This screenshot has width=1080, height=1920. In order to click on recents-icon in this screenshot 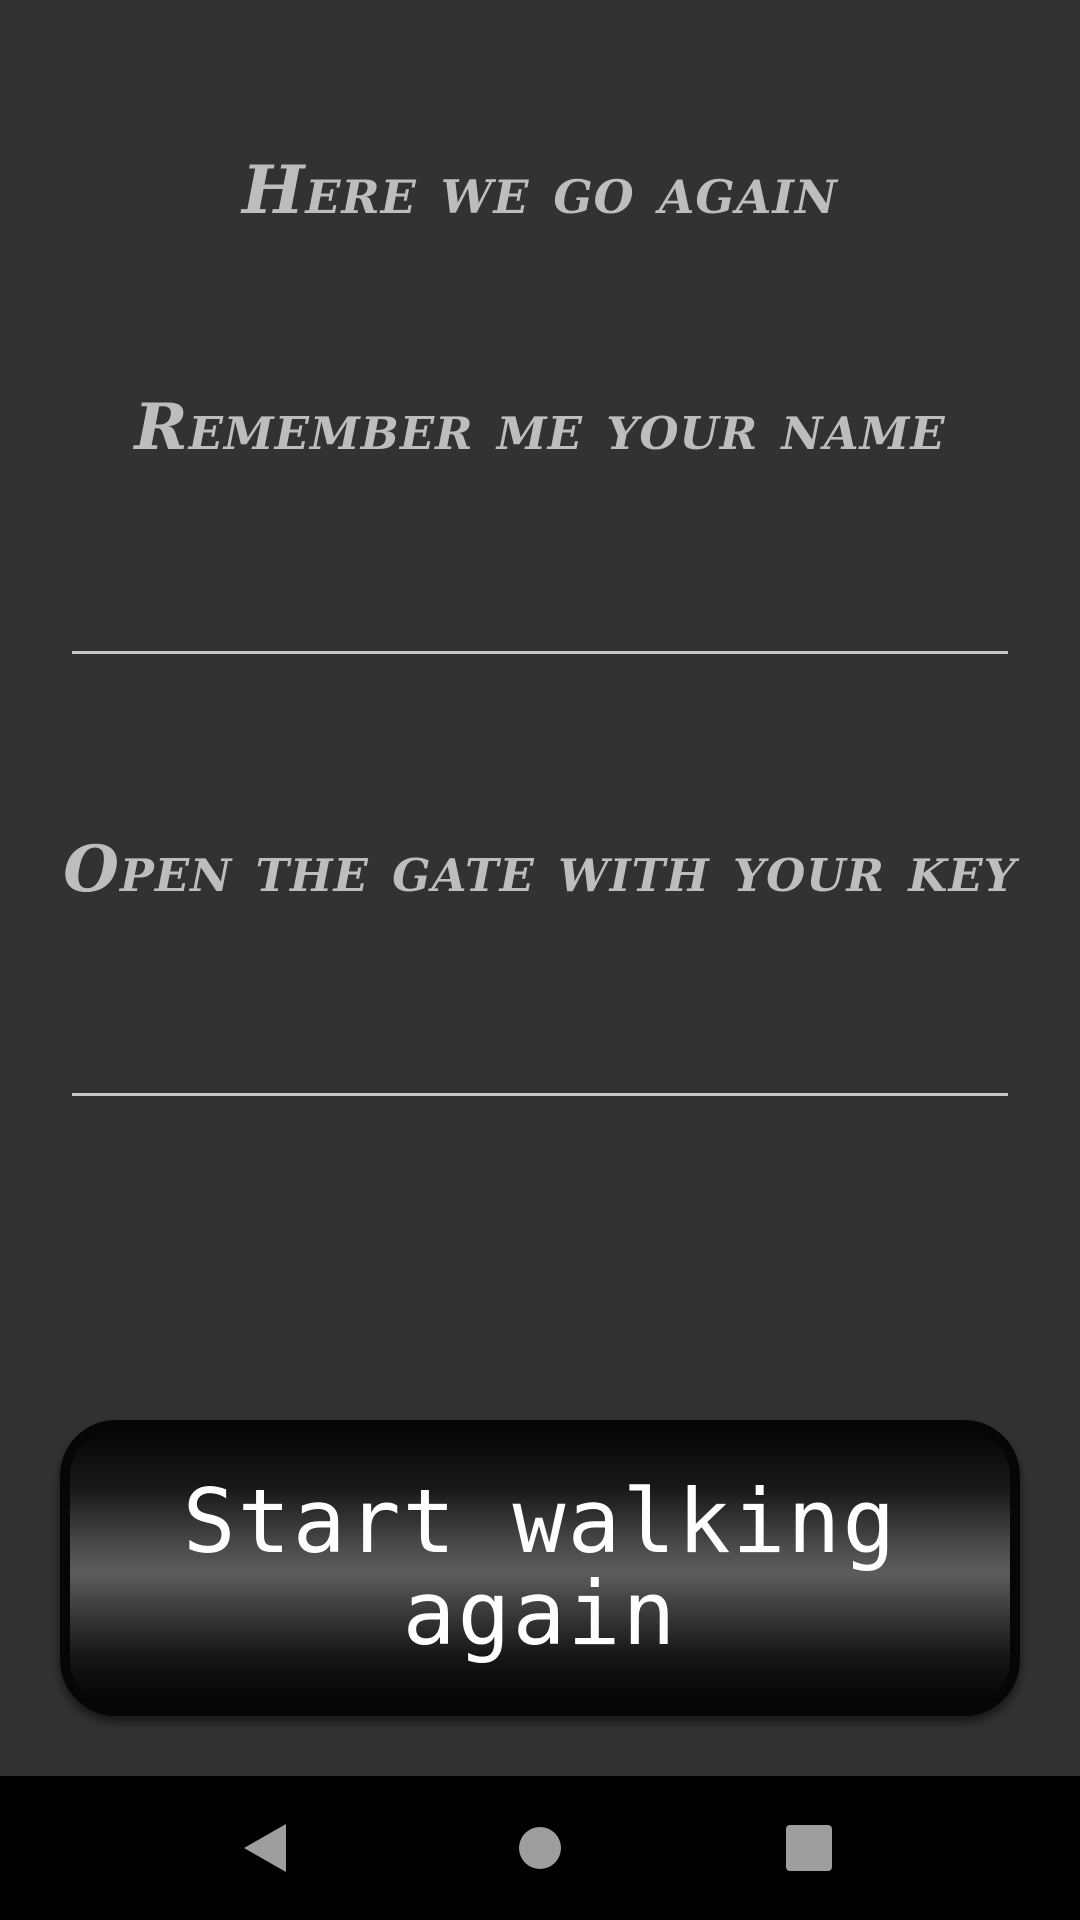, I will do `click(809, 1848)`.